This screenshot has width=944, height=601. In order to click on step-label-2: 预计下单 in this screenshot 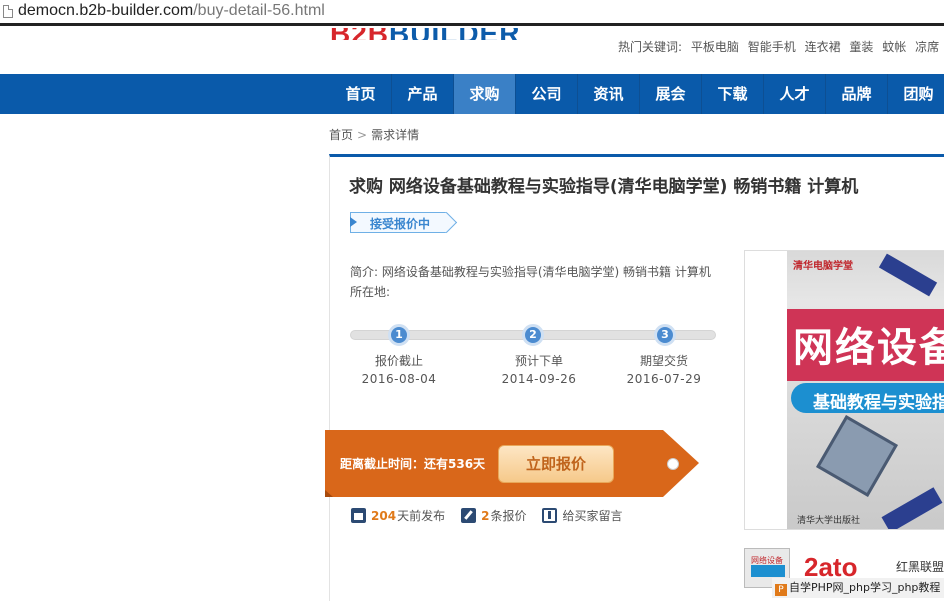, I will do `click(538, 361)`.